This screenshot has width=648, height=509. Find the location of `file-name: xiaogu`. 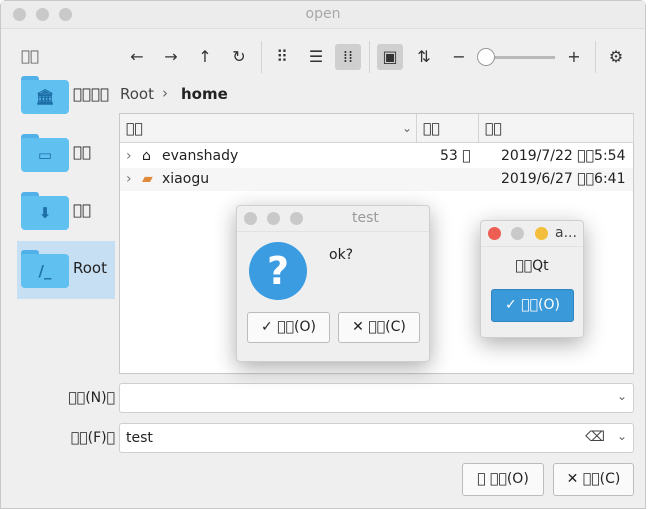

file-name: xiaogu is located at coordinates (186, 179).